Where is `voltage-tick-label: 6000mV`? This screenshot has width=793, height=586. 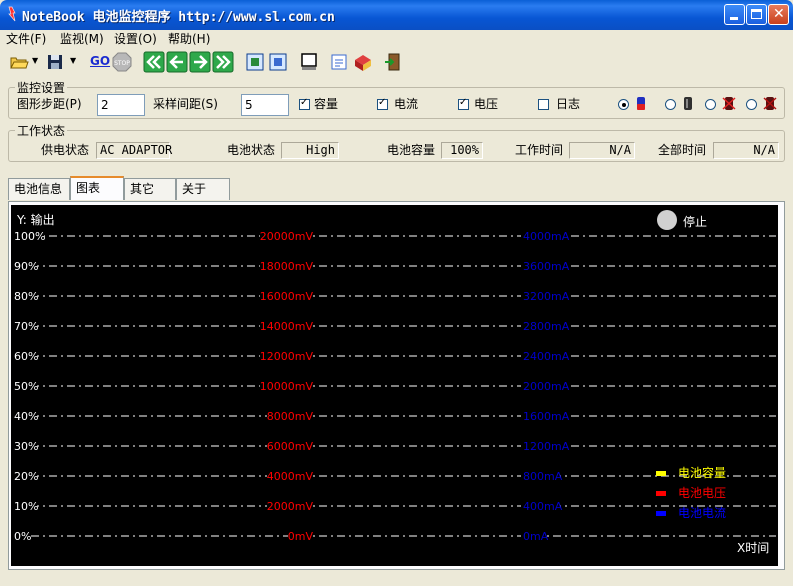
voltage-tick-label: 6000mV is located at coordinates (290, 446).